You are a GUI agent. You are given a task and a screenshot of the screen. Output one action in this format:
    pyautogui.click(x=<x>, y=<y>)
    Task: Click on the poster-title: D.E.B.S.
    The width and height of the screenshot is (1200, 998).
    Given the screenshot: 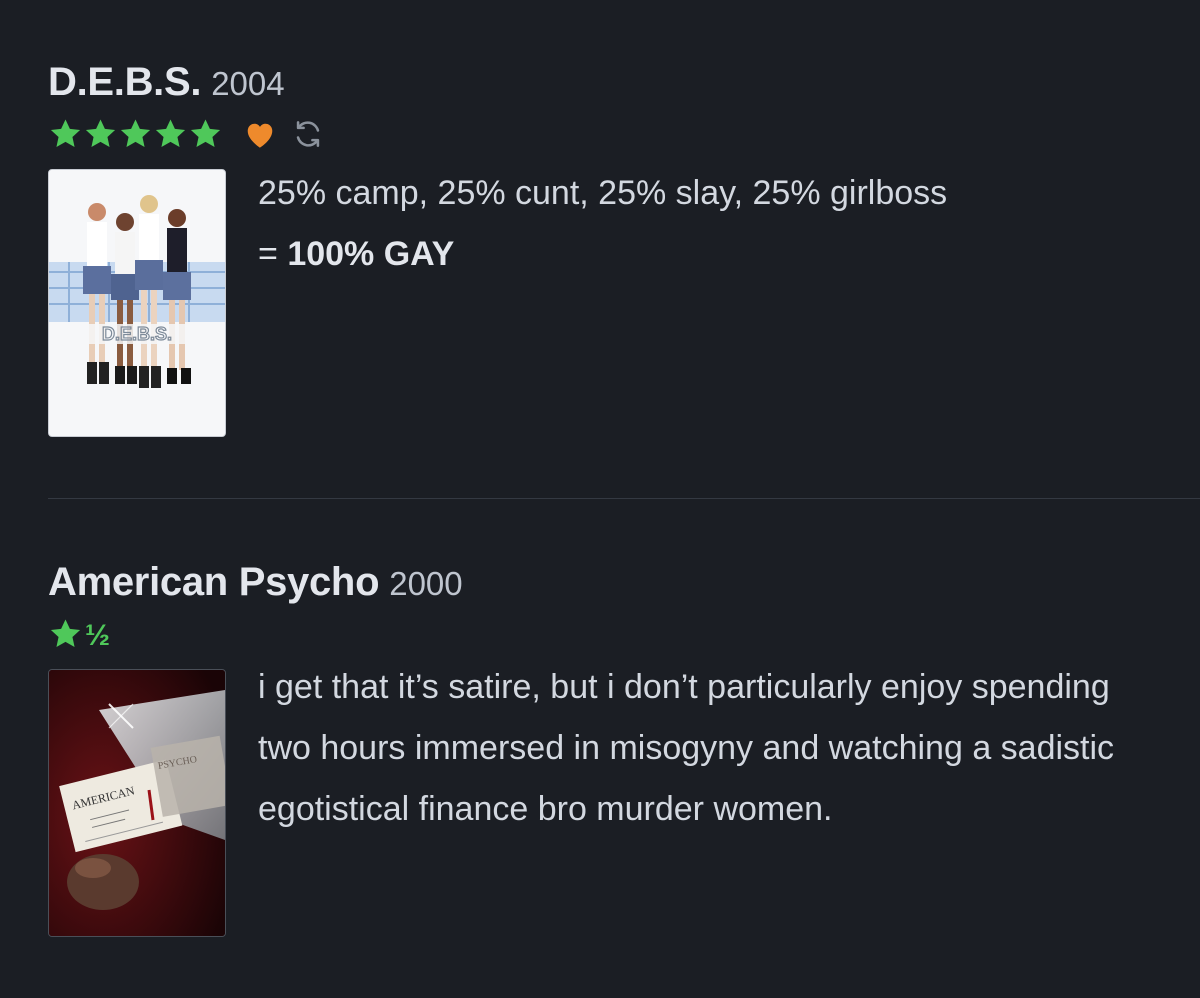 What is the action you would take?
    pyautogui.click(x=137, y=334)
    